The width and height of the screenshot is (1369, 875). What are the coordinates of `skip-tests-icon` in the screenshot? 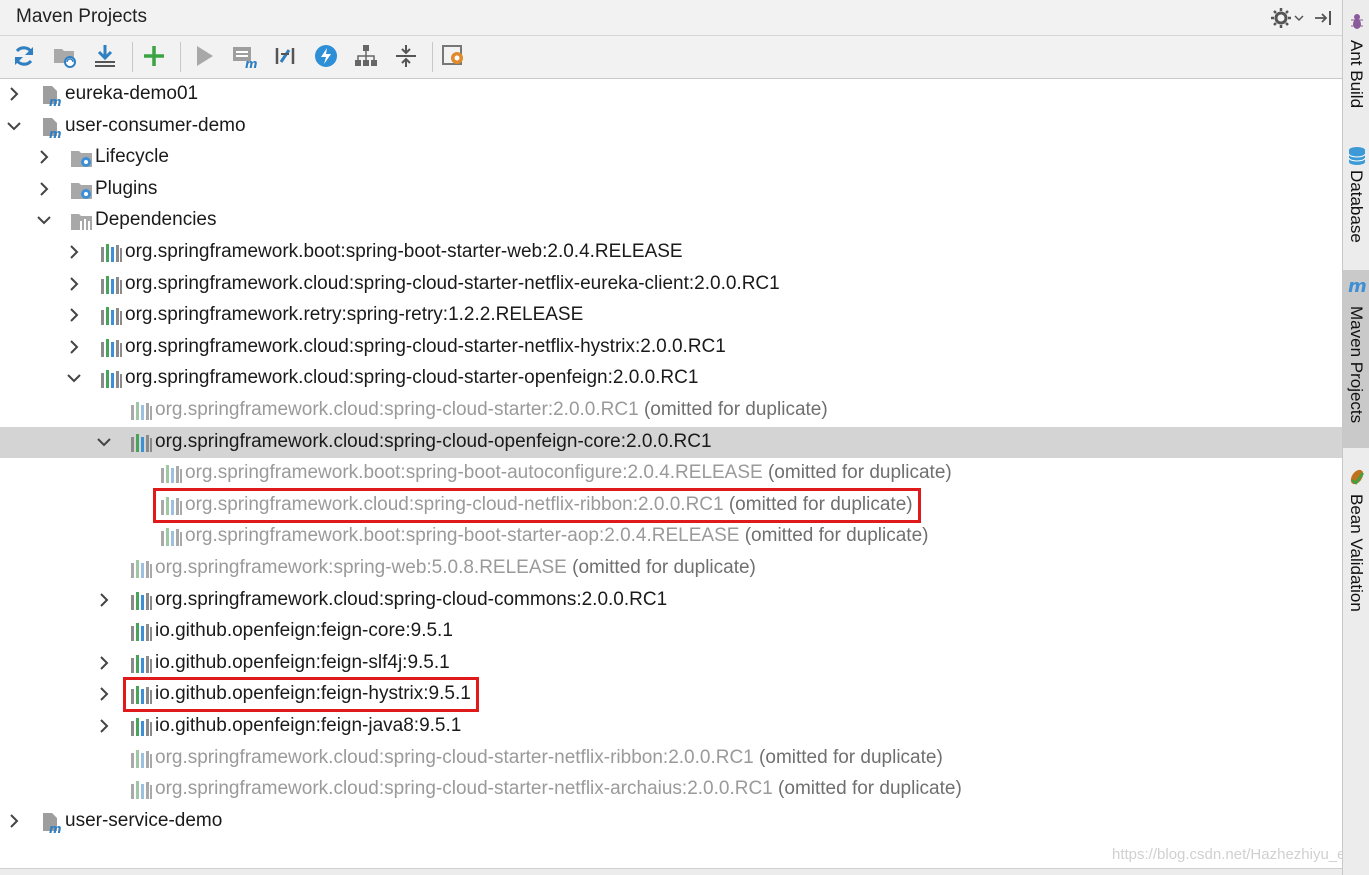 It's located at (326, 56).